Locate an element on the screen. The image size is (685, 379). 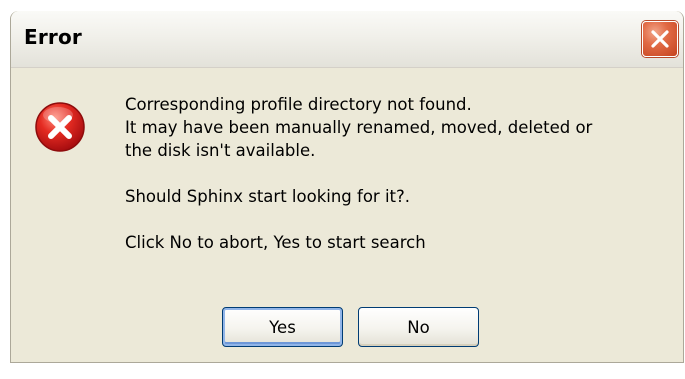
window-title: Error is located at coordinates (53, 37).